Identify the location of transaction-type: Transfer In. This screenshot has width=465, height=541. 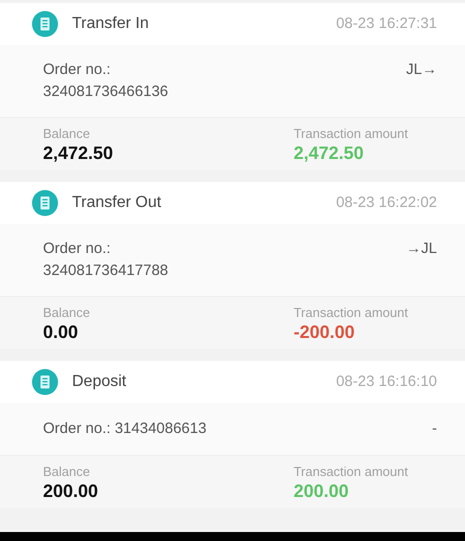
(110, 24).